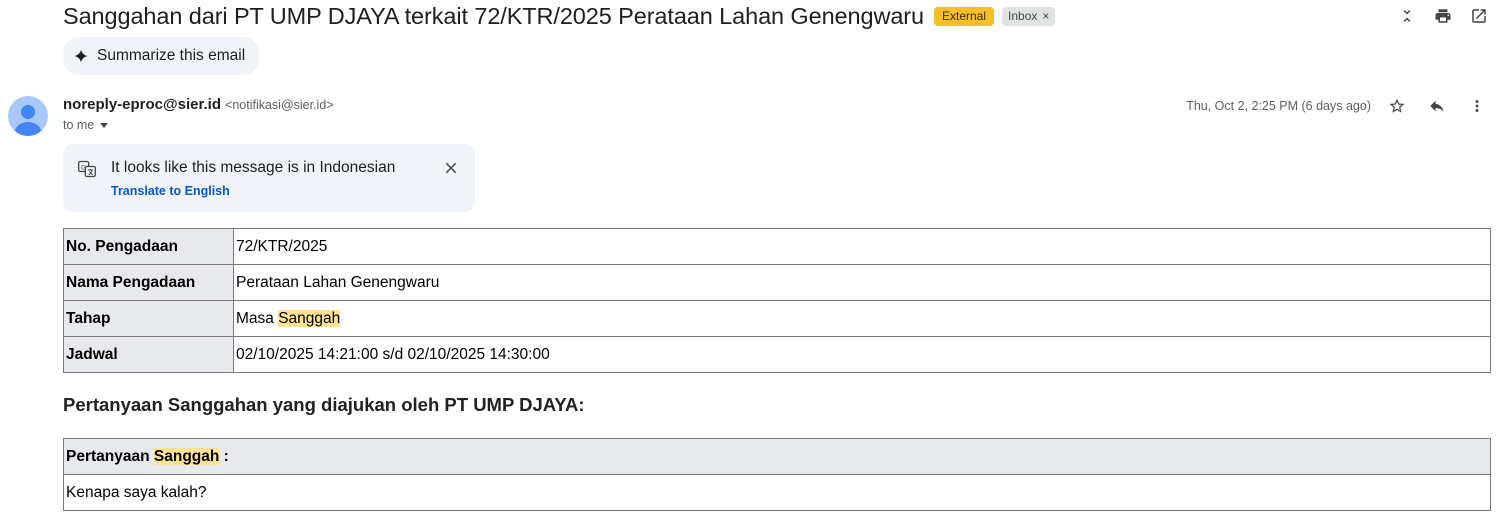  Describe the element at coordinates (1407, 16) in the screenshot. I see `collapse-icon` at that location.